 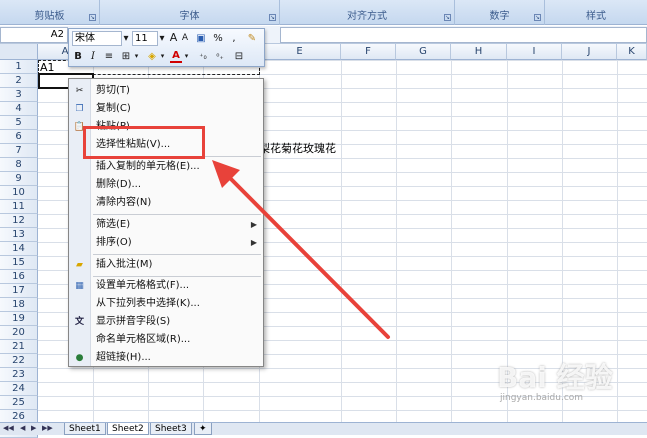 I want to click on watermark-url: jingyan.baidu.com, so click(x=542, y=398).